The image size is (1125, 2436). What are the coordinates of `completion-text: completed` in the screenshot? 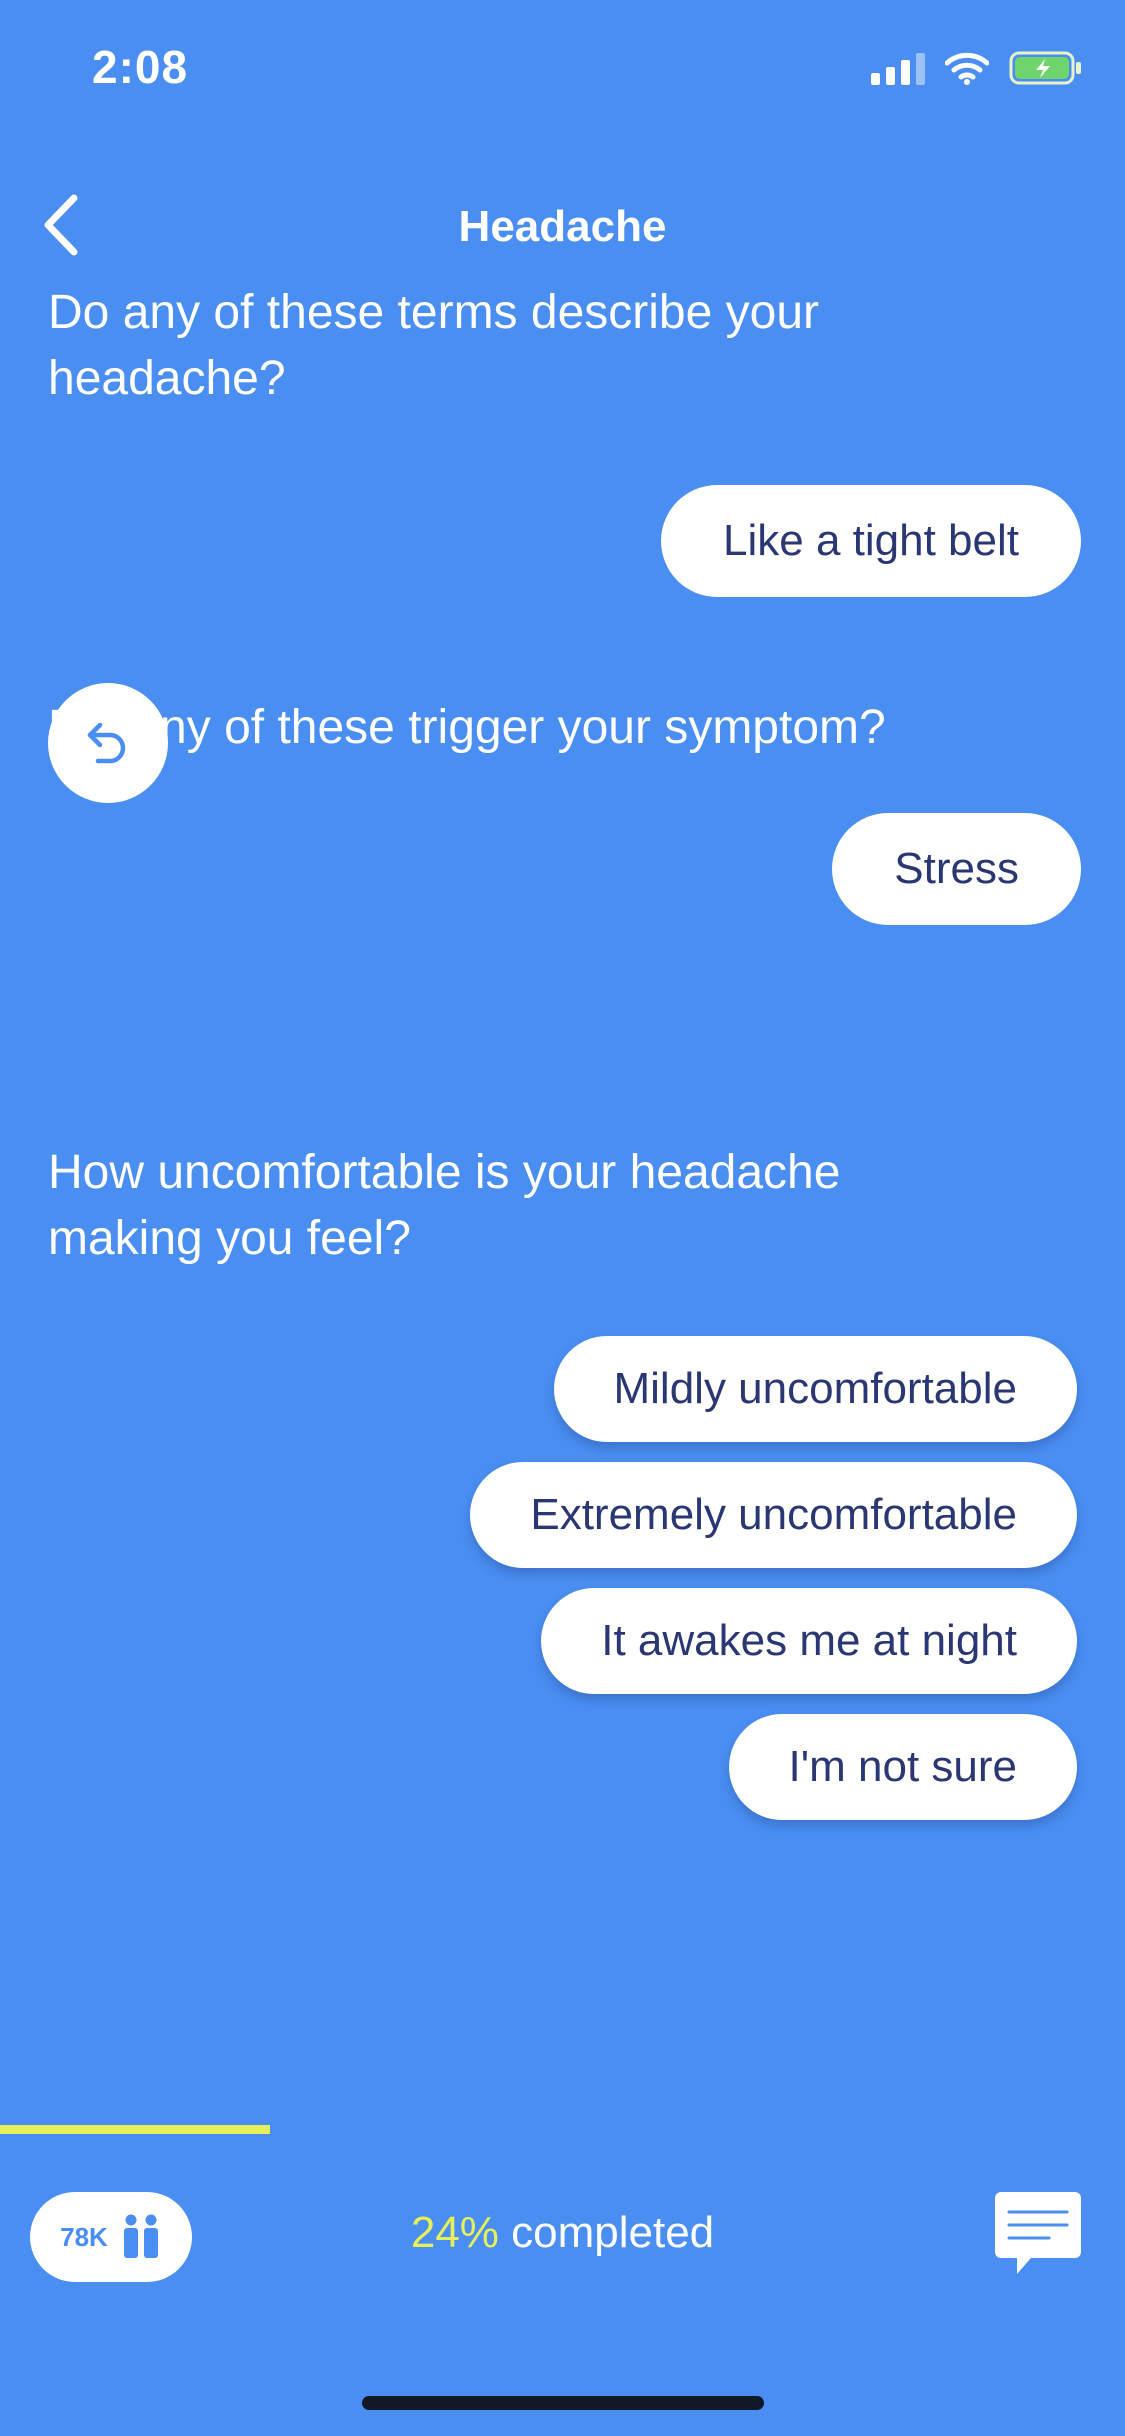 It's located at (606, 2232).